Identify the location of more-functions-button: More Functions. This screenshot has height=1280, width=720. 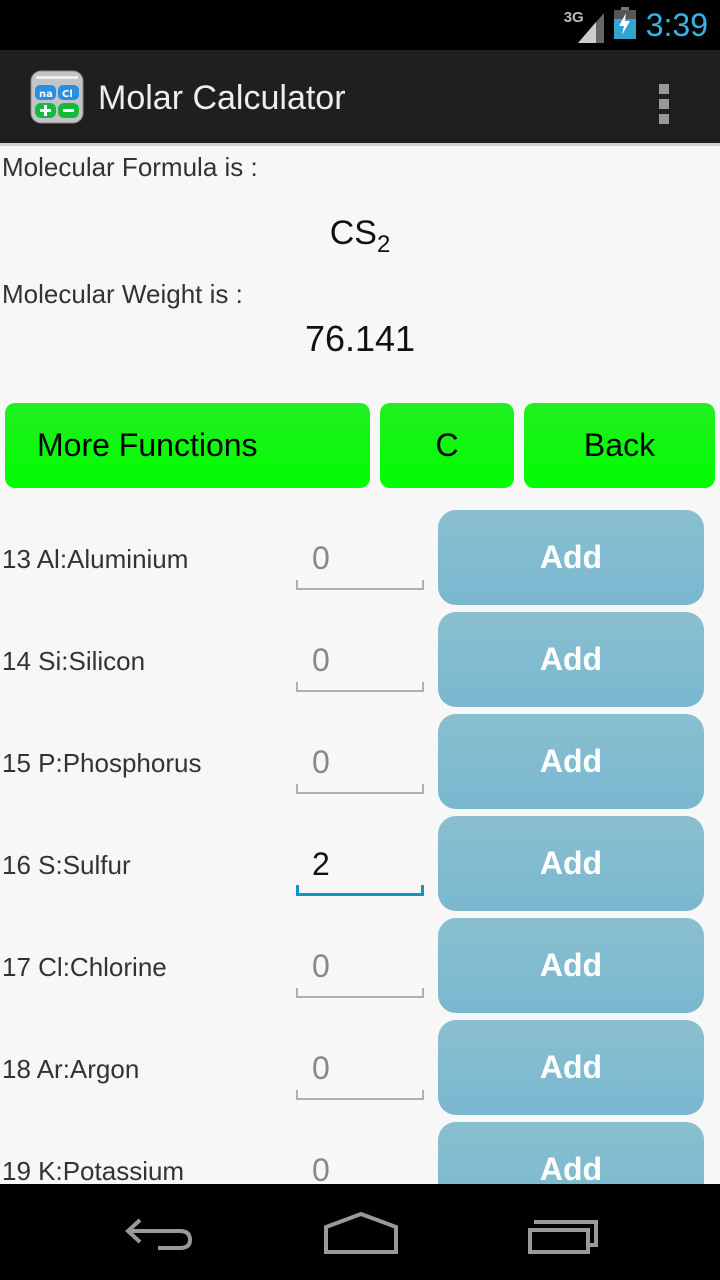
(187, 445).